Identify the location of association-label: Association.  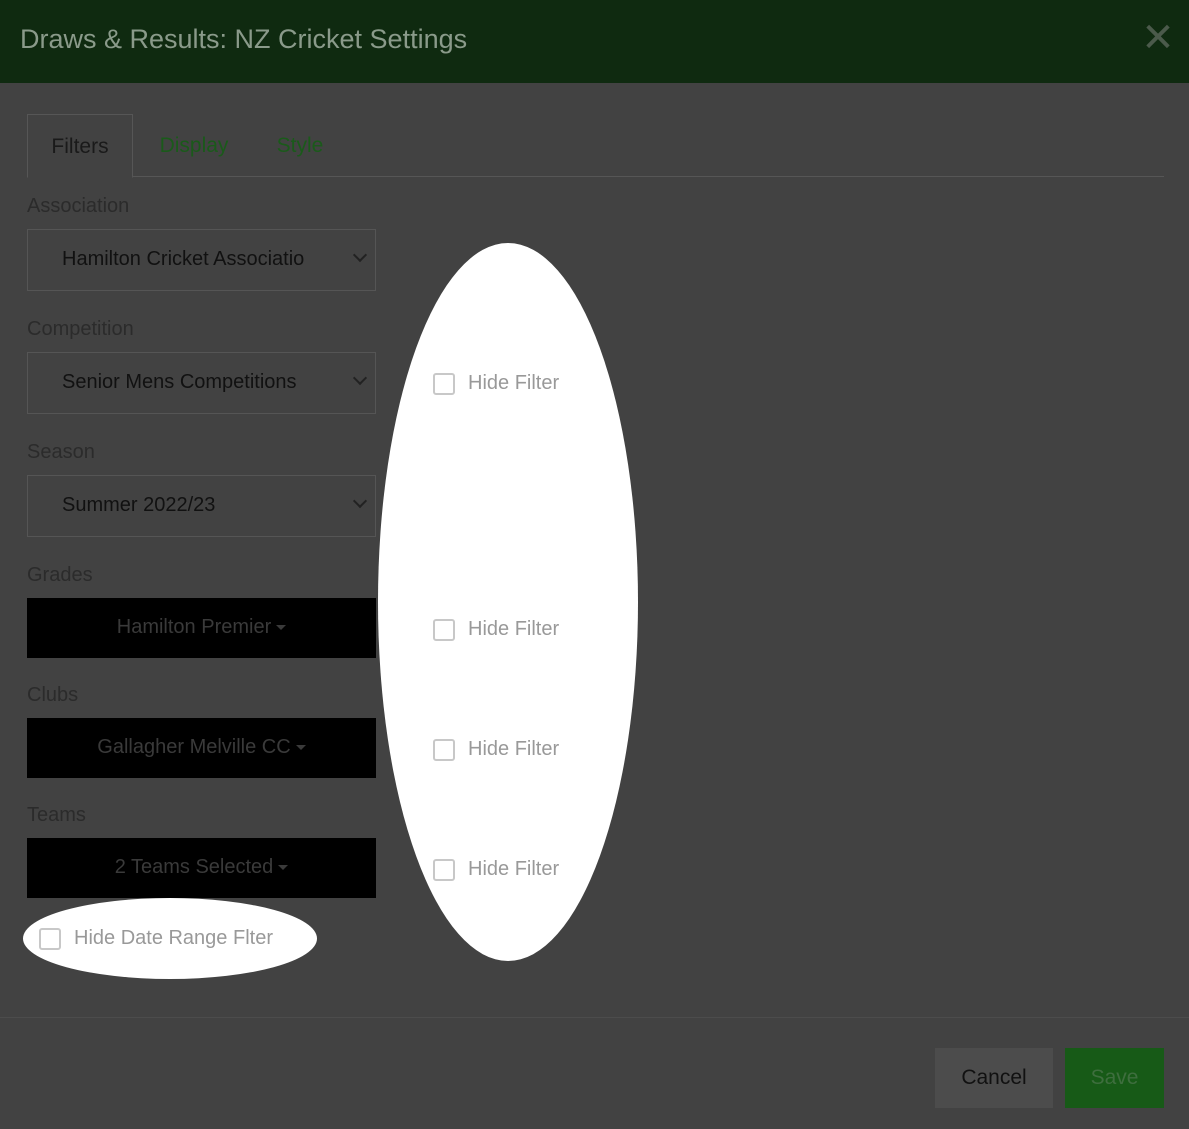
(78, 206).